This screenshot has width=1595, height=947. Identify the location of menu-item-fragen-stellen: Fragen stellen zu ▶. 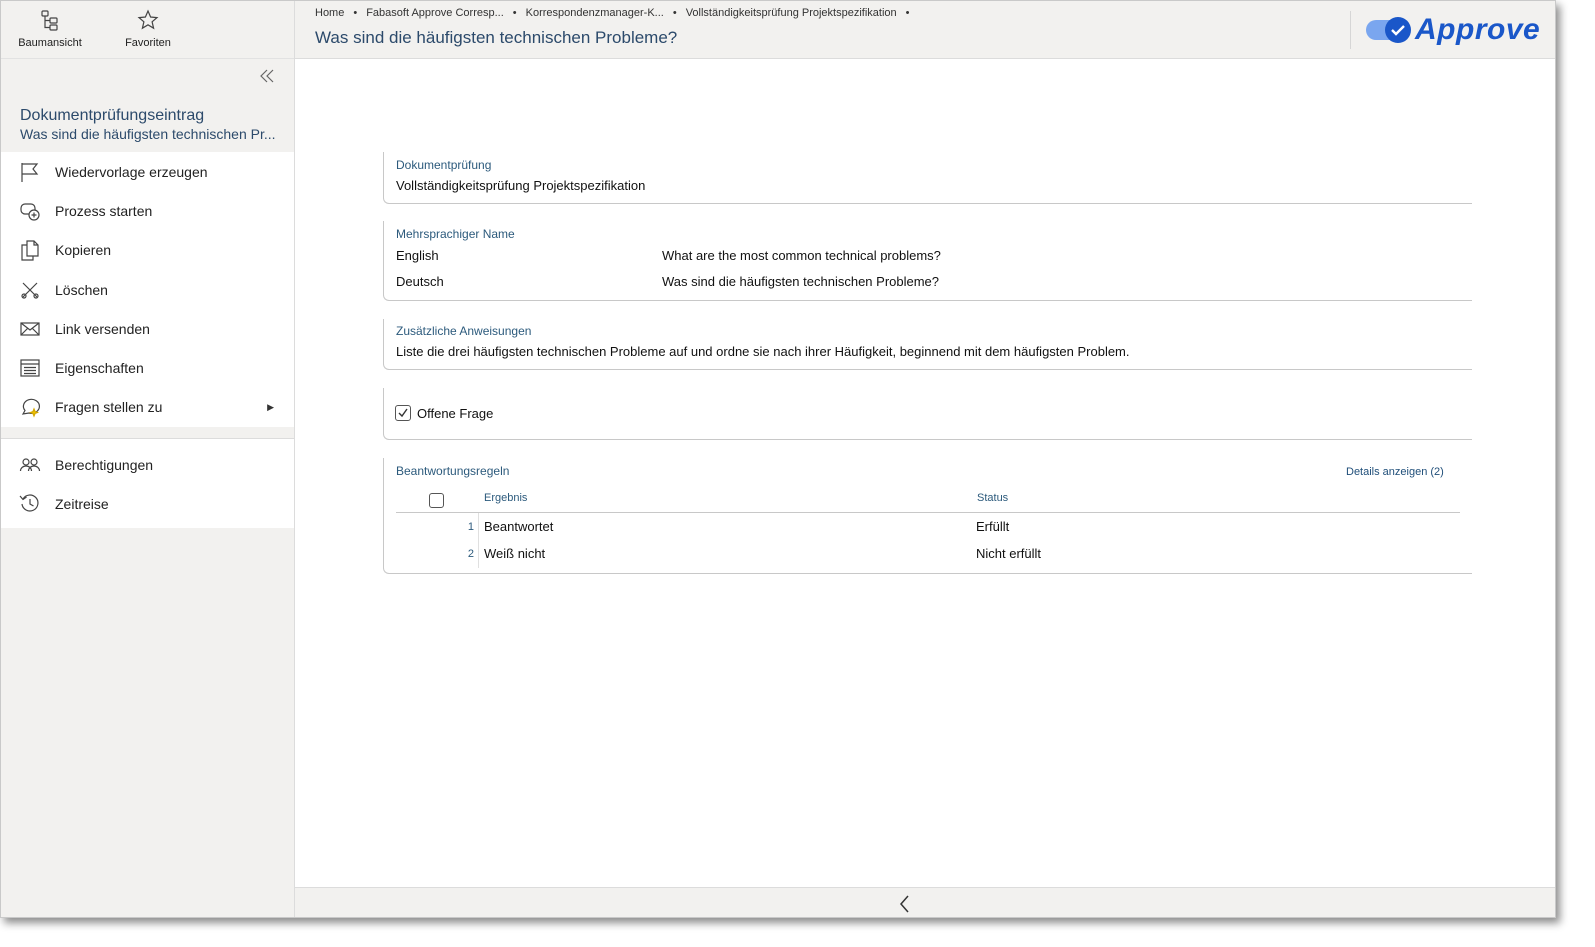
(147, 407).